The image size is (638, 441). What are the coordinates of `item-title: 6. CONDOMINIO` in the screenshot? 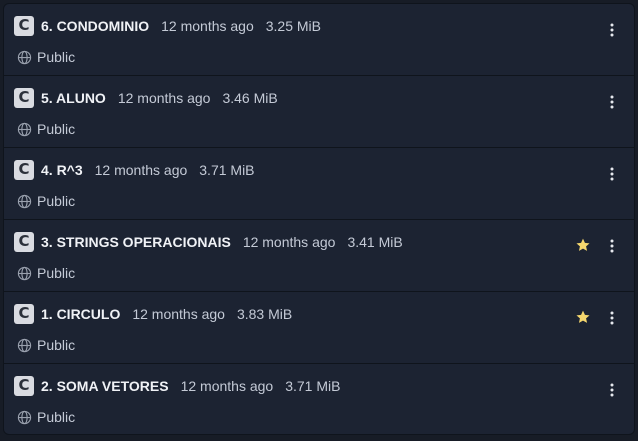 It's located at (95, 26).